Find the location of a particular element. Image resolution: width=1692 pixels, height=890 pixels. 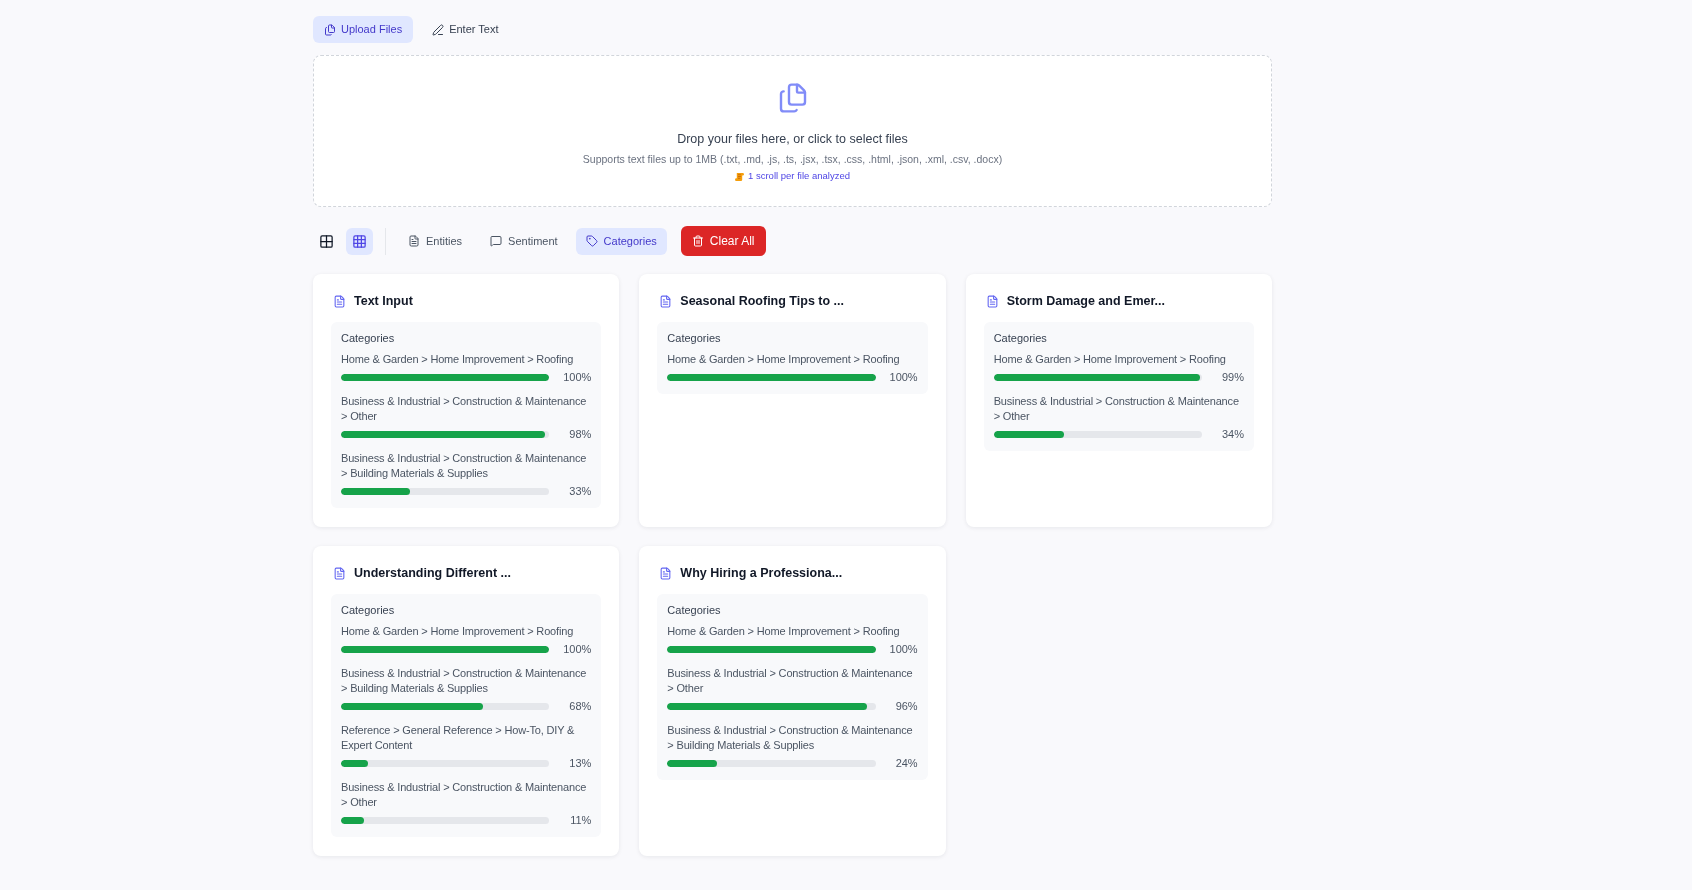

analysis-tab: Entities is located at coordinates (435, 241).